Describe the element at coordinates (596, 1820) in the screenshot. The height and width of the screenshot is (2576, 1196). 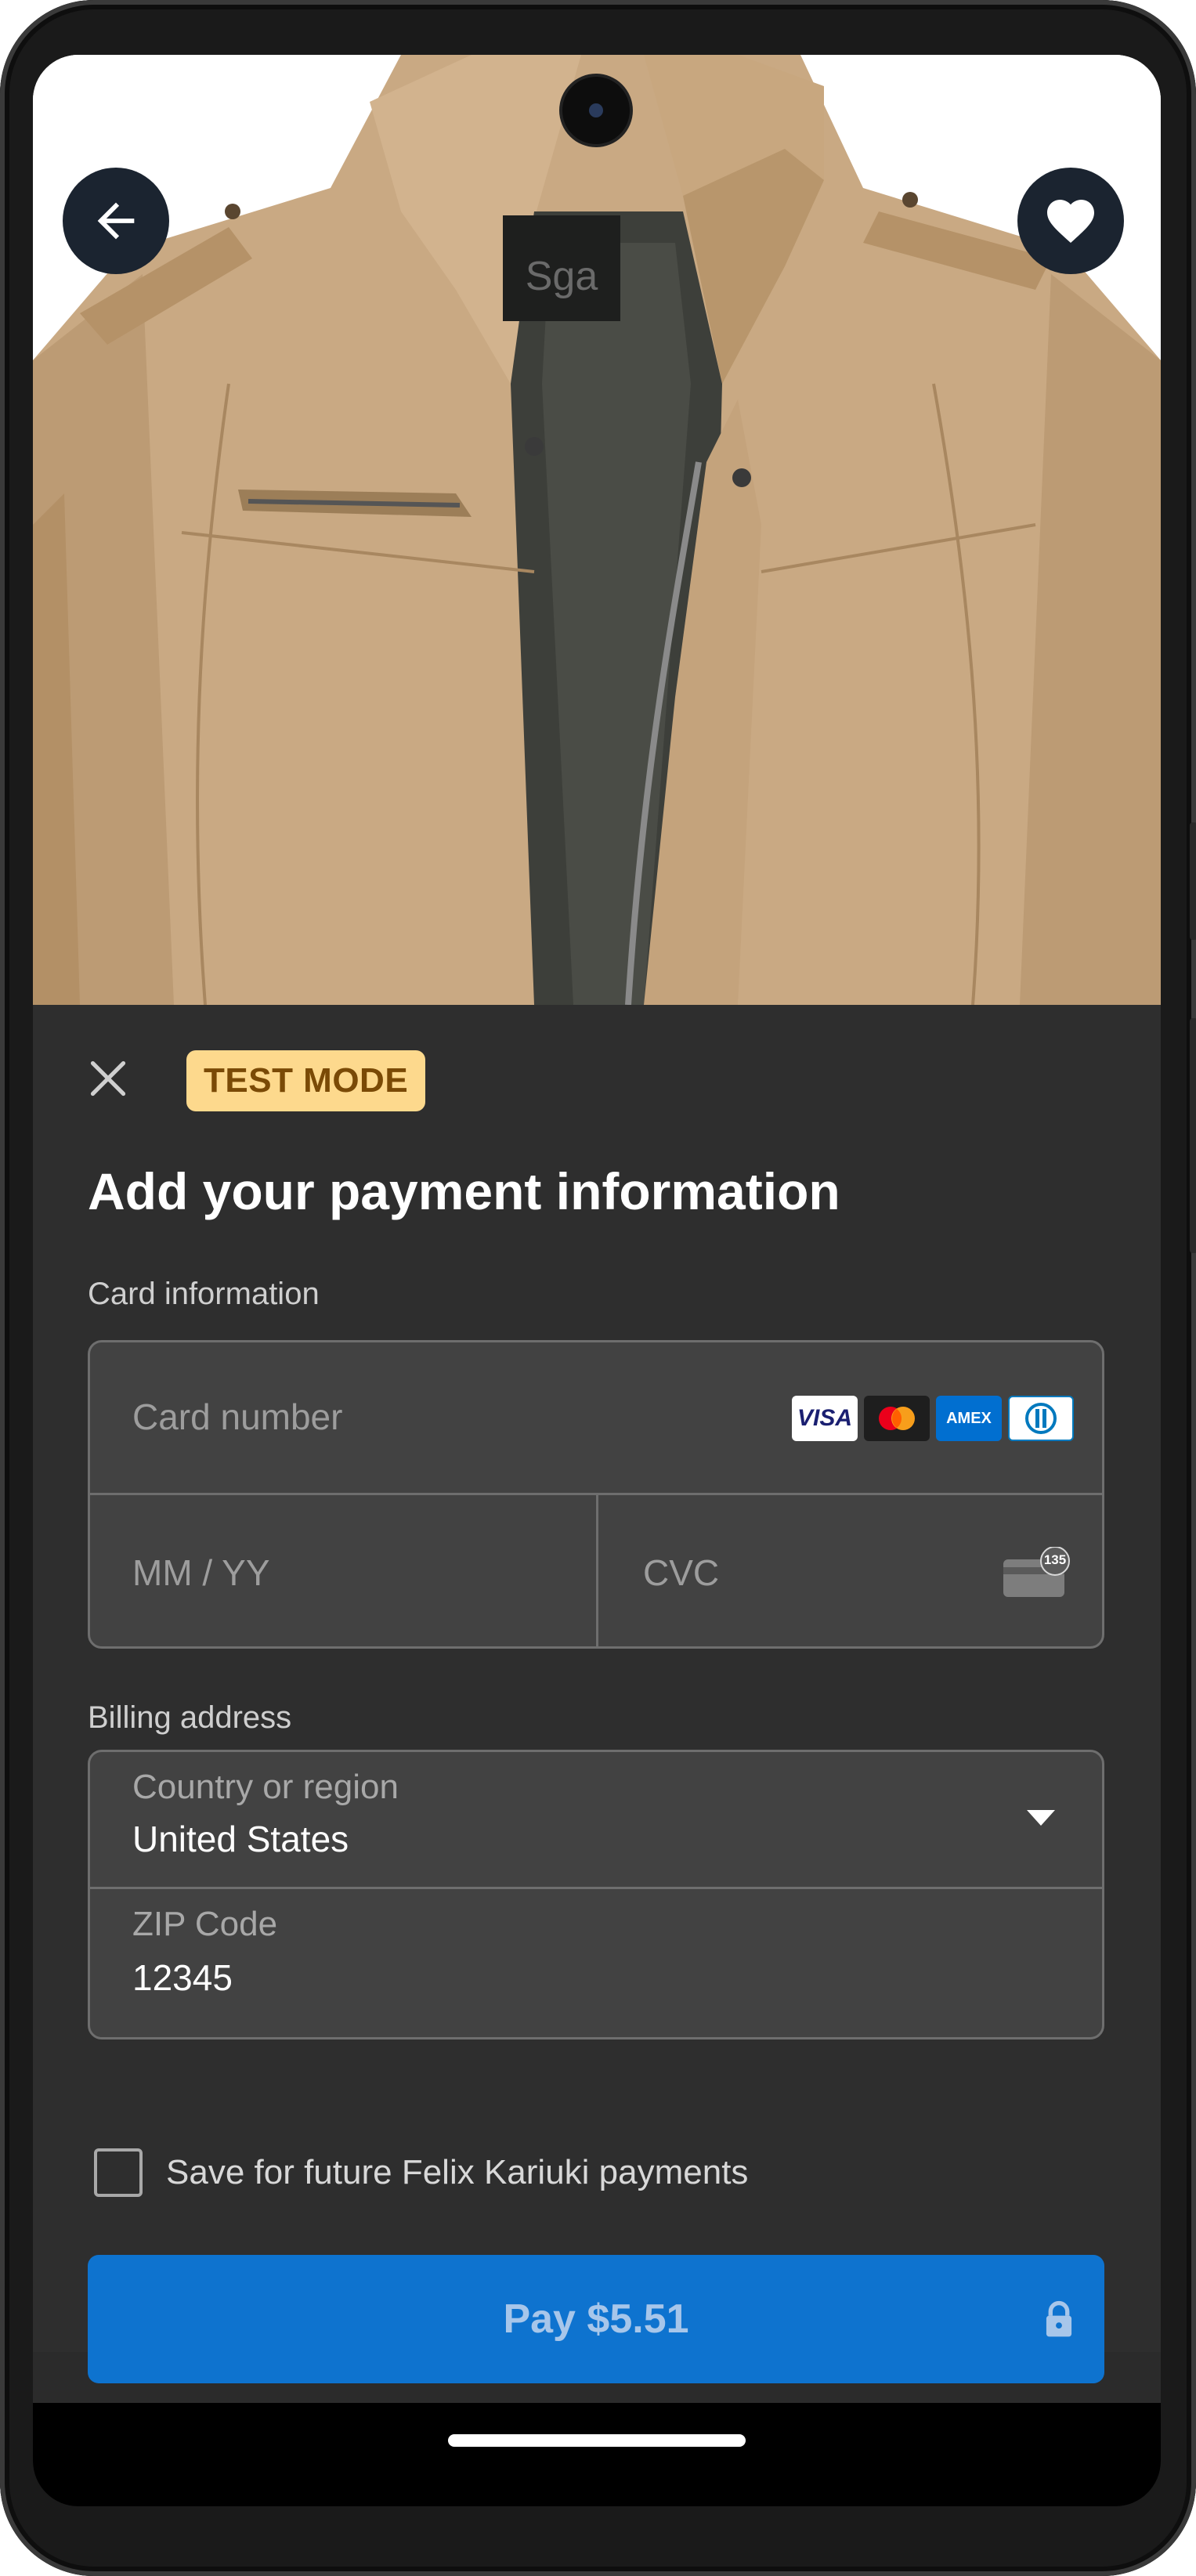
I see `country-select: Country or region United States` at that location.